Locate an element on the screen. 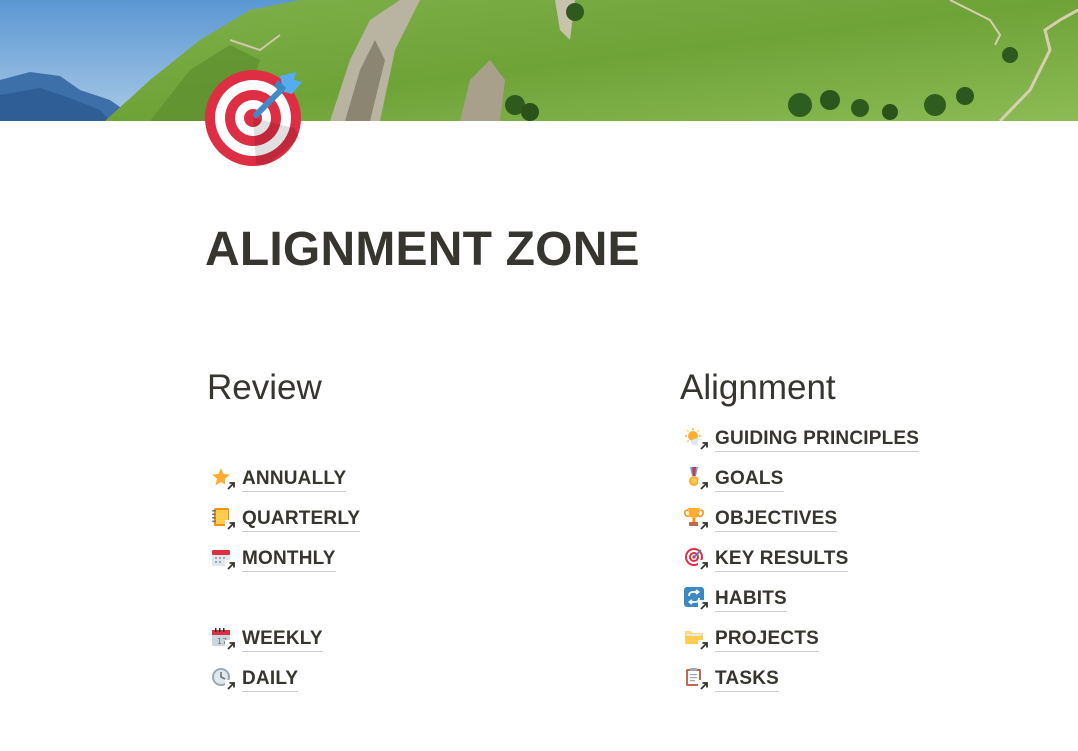 The height and width of the screenshot is (751, 1078). sun-behind-cloud-icon is located at coordinates (697, 439).